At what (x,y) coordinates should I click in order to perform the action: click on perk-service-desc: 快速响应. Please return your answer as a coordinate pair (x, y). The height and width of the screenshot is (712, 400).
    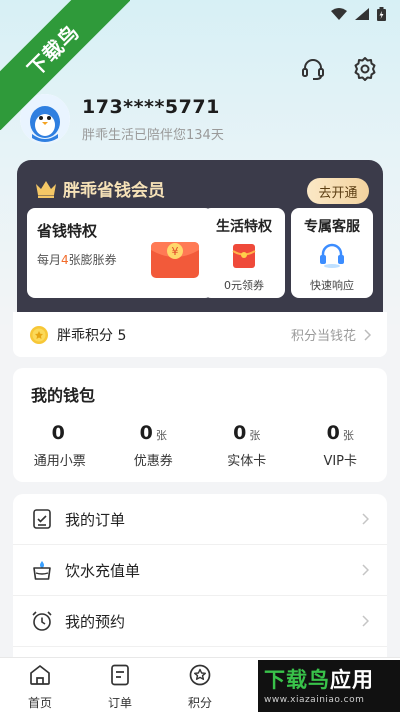
    Looking at the image, I should click on (332, 285).